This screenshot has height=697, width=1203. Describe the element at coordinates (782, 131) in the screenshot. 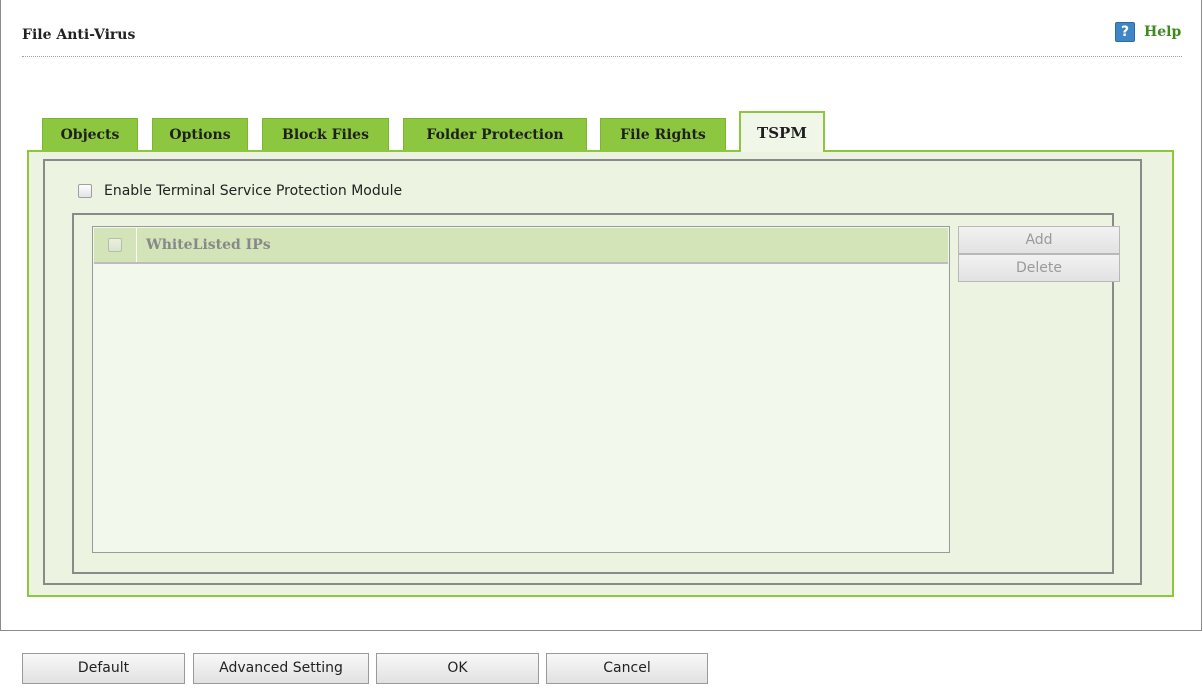

I see `tab-tspm: TSPM` at that location.